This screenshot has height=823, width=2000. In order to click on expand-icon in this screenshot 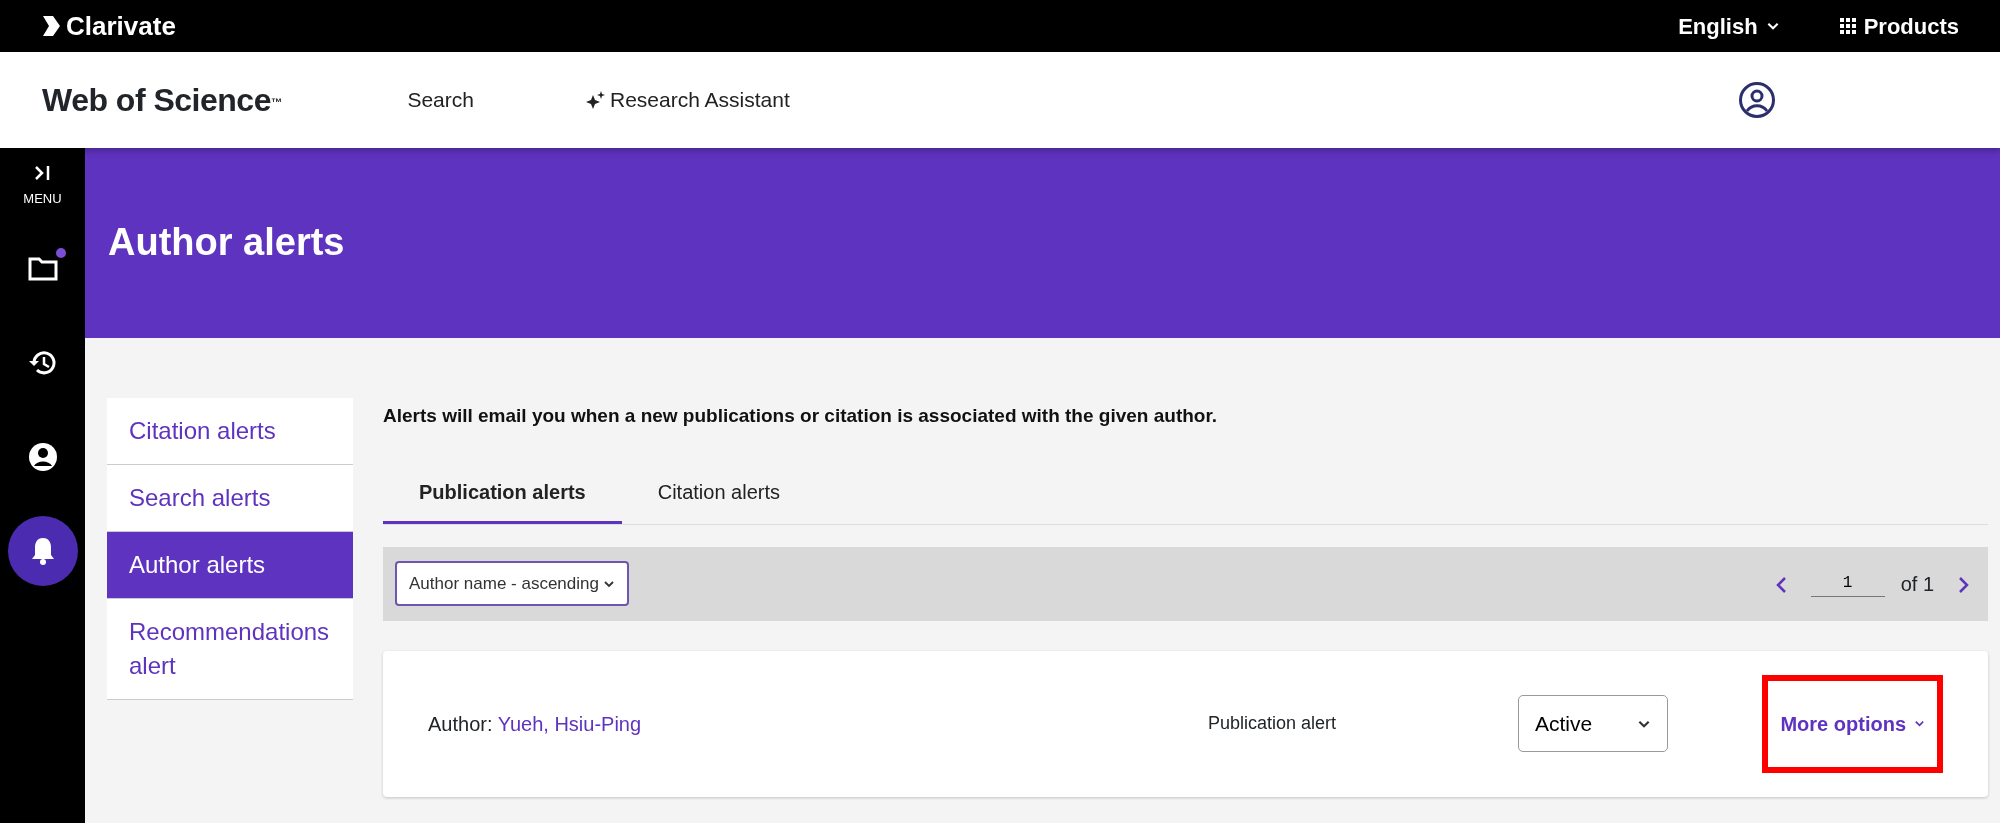, I will do `click(42, 173)`.